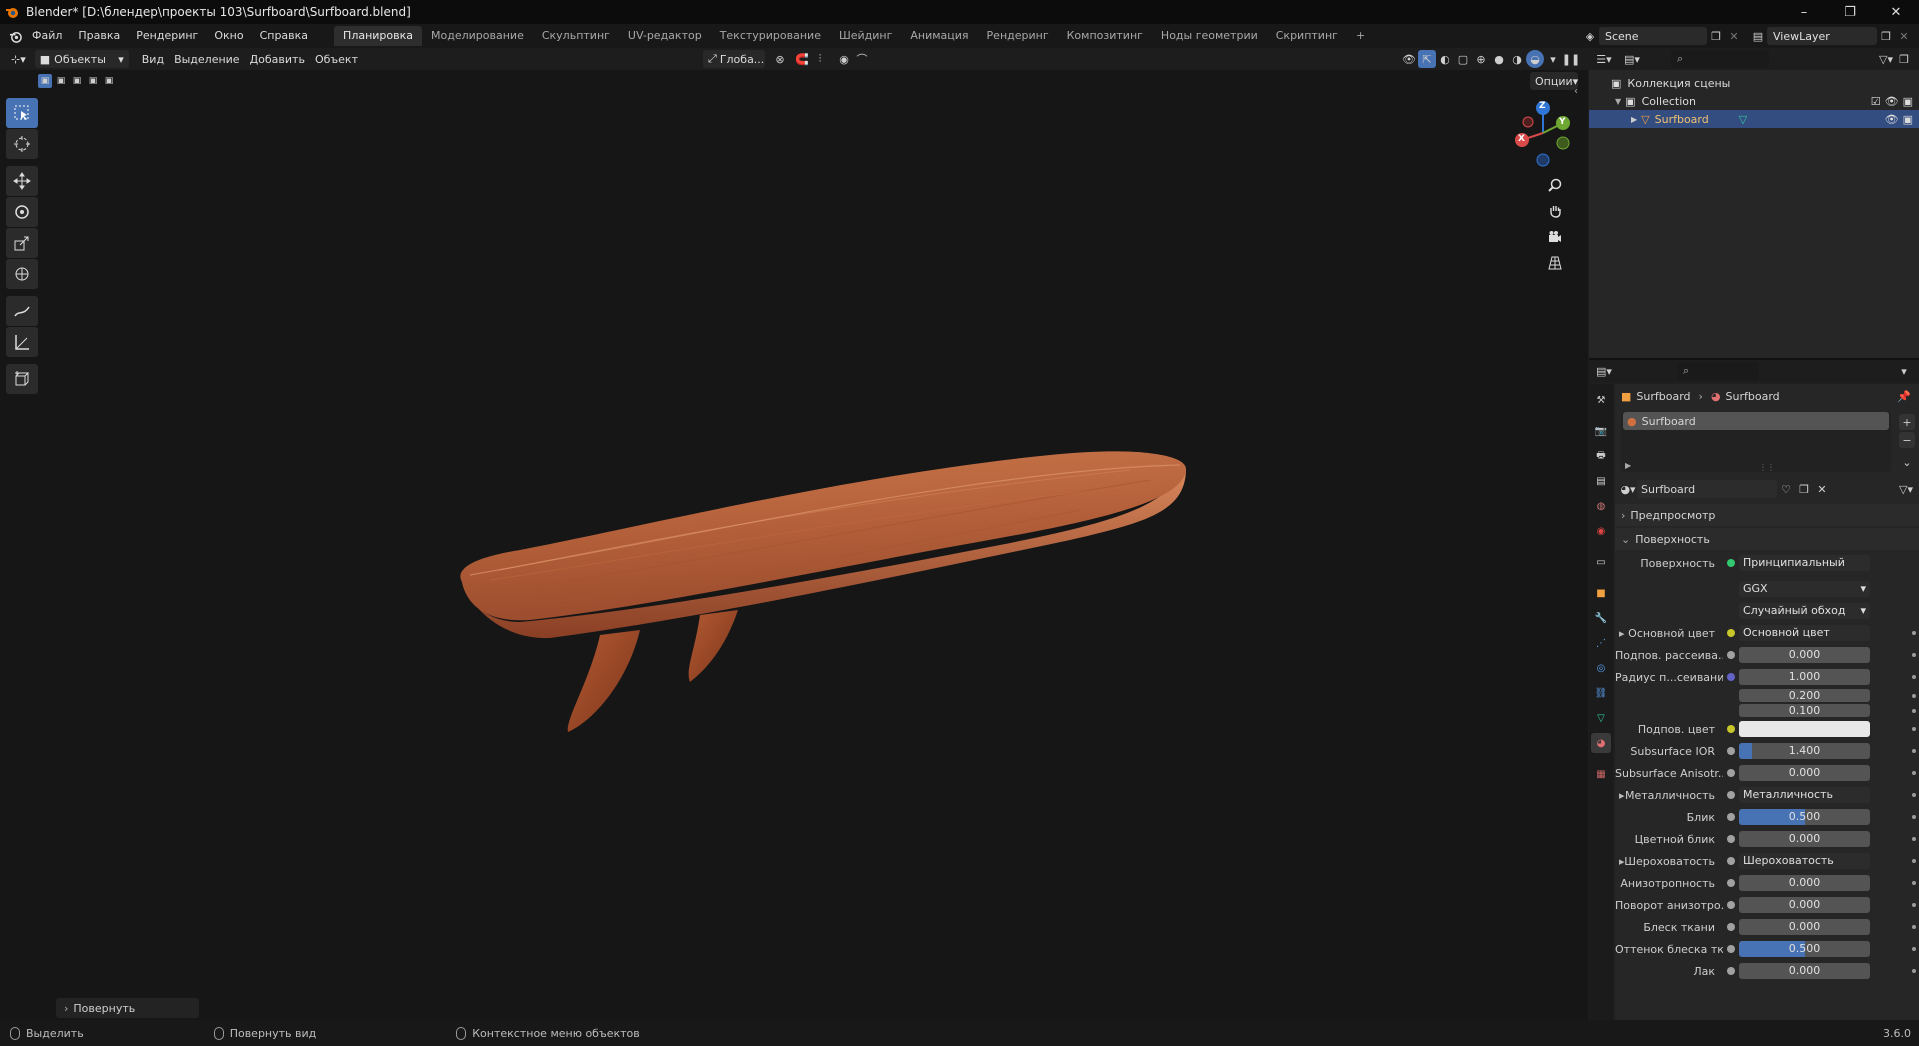  I want to click on object-tab-icon: ■, so click(1601, 593).